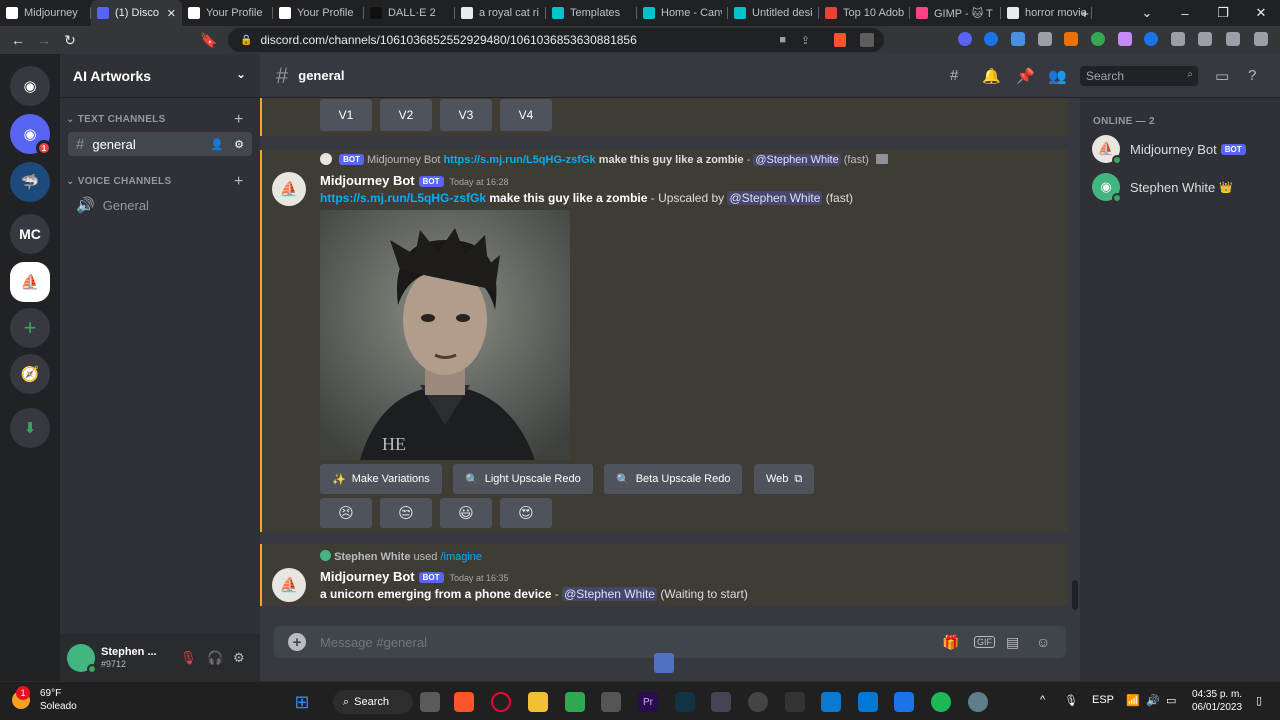  I want to click on reaction-button: 😒, so click(406, 513).